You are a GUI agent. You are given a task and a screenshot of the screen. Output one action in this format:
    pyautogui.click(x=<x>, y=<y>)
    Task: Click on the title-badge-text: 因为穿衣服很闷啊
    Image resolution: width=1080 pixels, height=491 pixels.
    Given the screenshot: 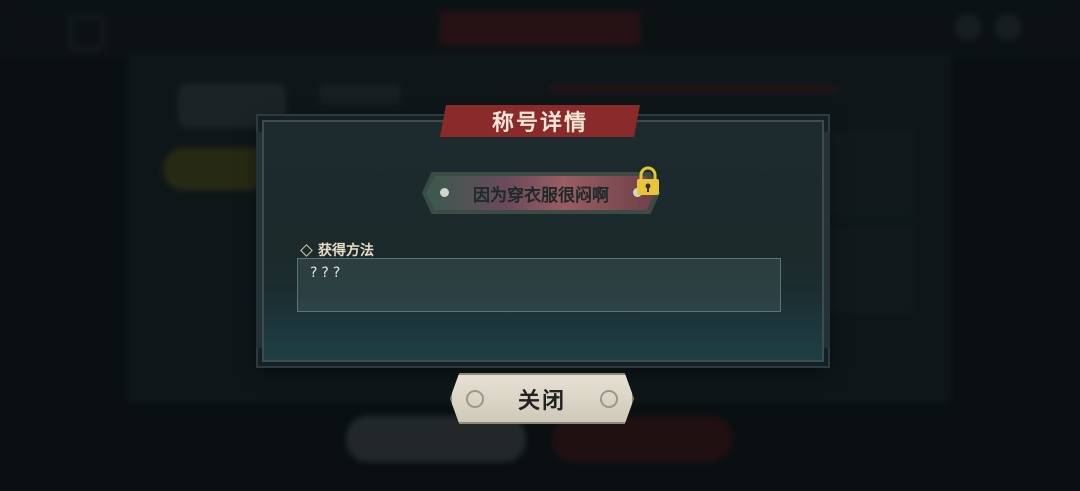 What is the action you would take?
    pyautogui.click(x=541, y=195)
    